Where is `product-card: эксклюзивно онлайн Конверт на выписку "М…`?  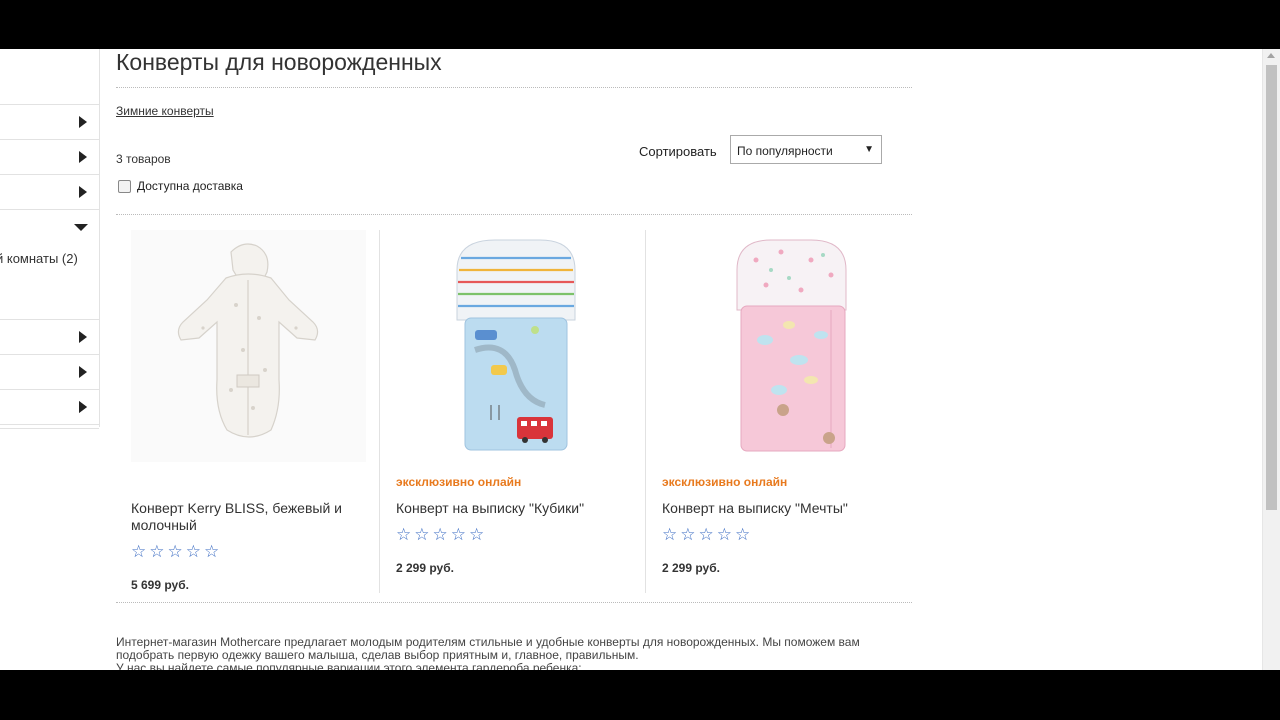 product-card: эксклюзивно онлайн Конверт на выписку "М… is located at coordinates (778, 411).